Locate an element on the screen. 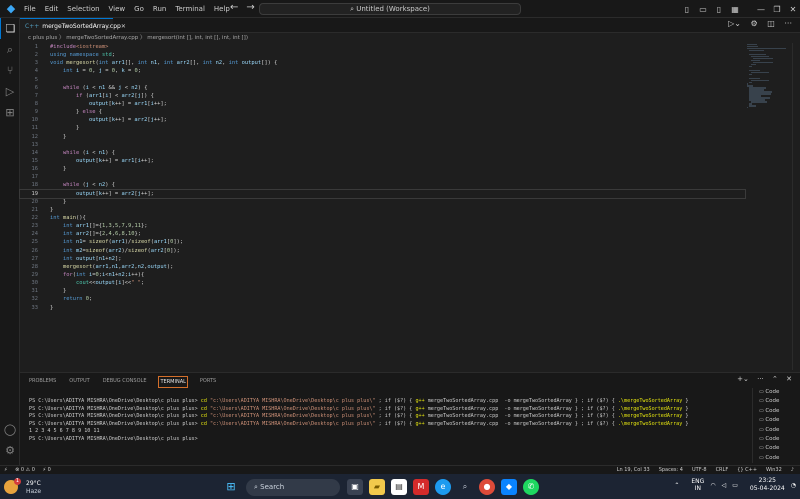 The height and width of the screenshot is (499, 800). clock: 23:25 05-04-2024 is located at coordinates (764, 485).